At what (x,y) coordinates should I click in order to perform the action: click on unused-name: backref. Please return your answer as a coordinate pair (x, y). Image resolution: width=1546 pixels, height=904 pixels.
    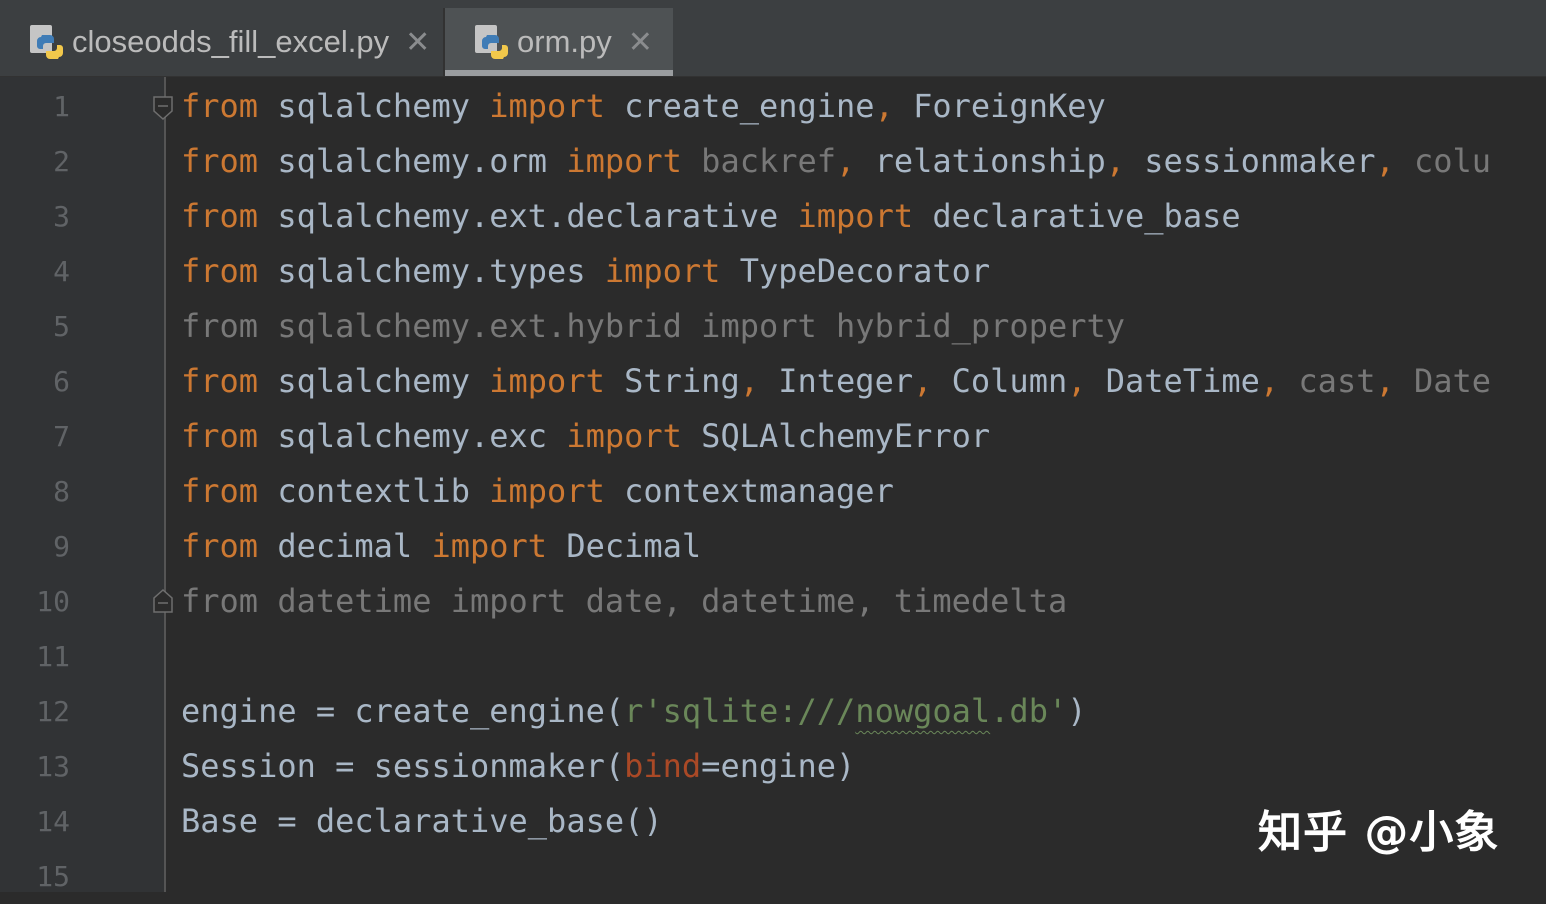
    Looking at the image, I should click on (759, 161).